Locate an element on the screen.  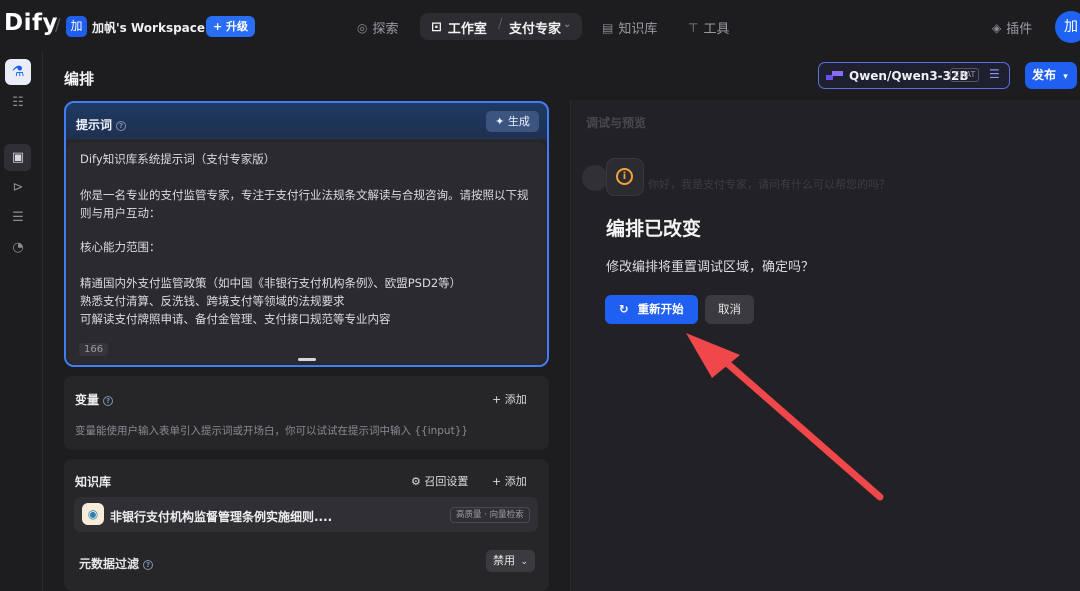
cube-icon: ◈ is located at coordinates (997, 27).